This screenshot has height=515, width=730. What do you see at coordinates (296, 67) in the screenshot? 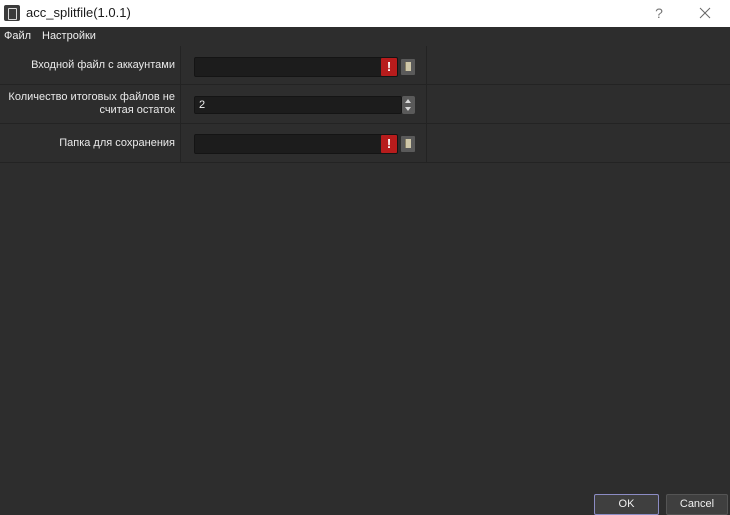
I see `input-file-field` at bounding box center [296, 67].